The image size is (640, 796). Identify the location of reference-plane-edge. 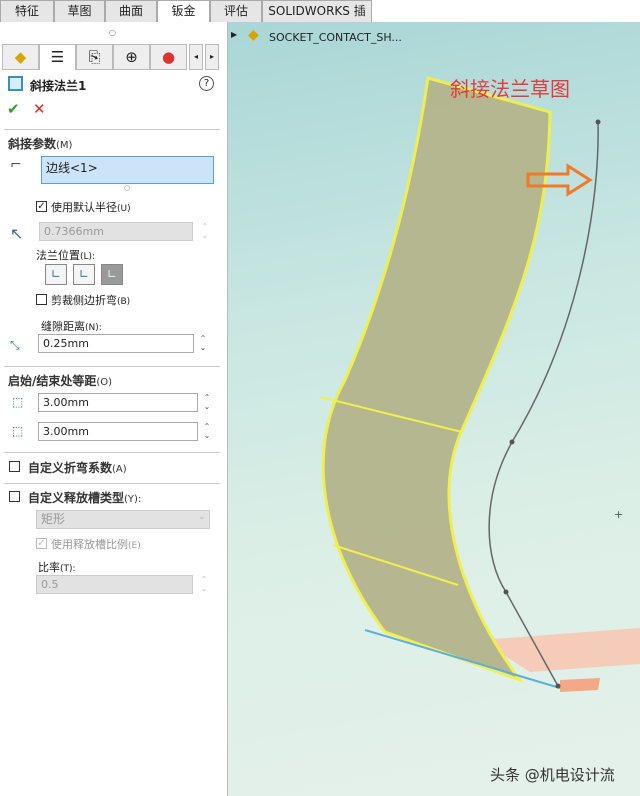
(580, 685).